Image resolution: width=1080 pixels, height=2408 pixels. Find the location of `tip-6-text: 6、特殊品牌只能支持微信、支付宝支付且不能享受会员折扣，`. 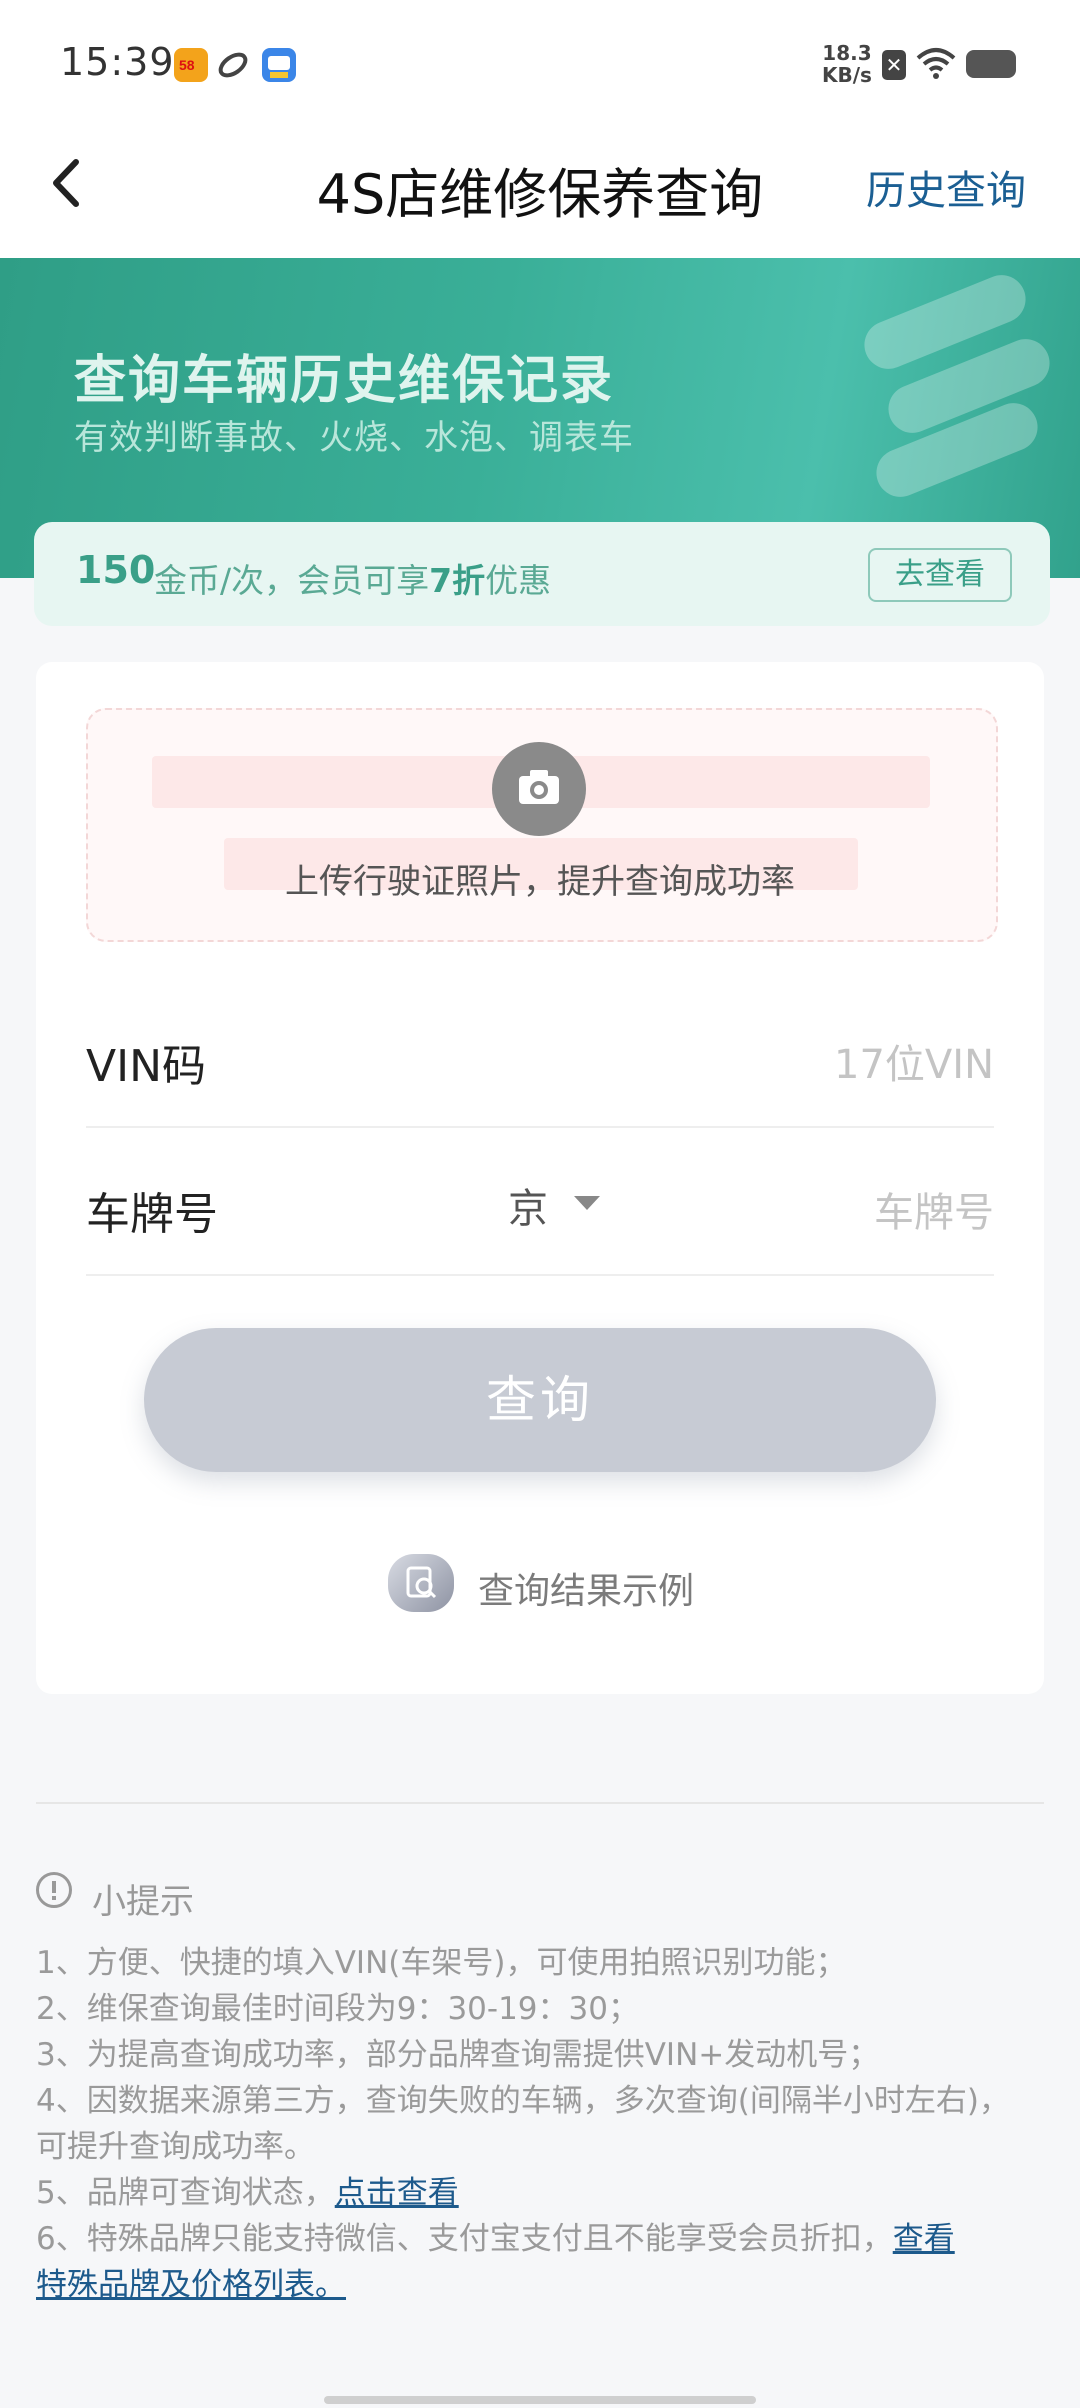

tip-6-text: 6、特殊品牌只能支持微信、支付宝支付且不能享受会员折扣， is located at coordinates (464, 2239).